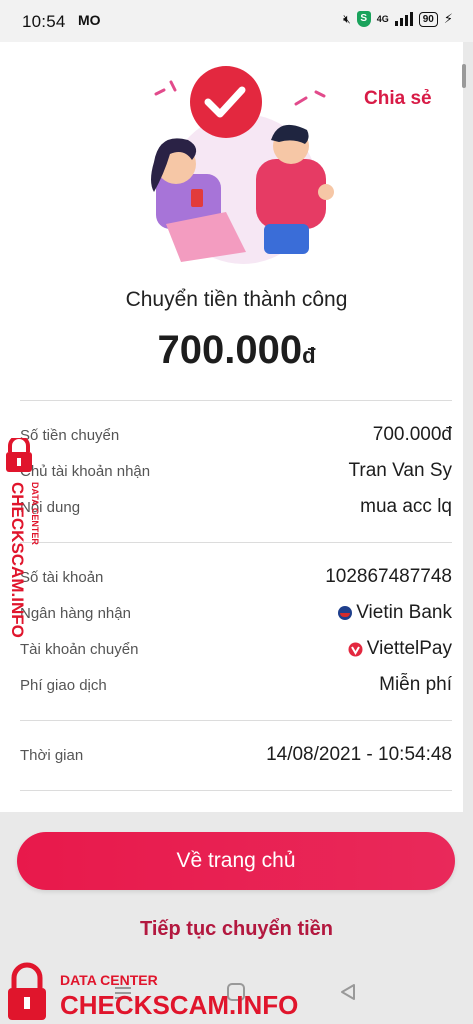  I want to click on detail-value: 102867487748, so click(388, 576).